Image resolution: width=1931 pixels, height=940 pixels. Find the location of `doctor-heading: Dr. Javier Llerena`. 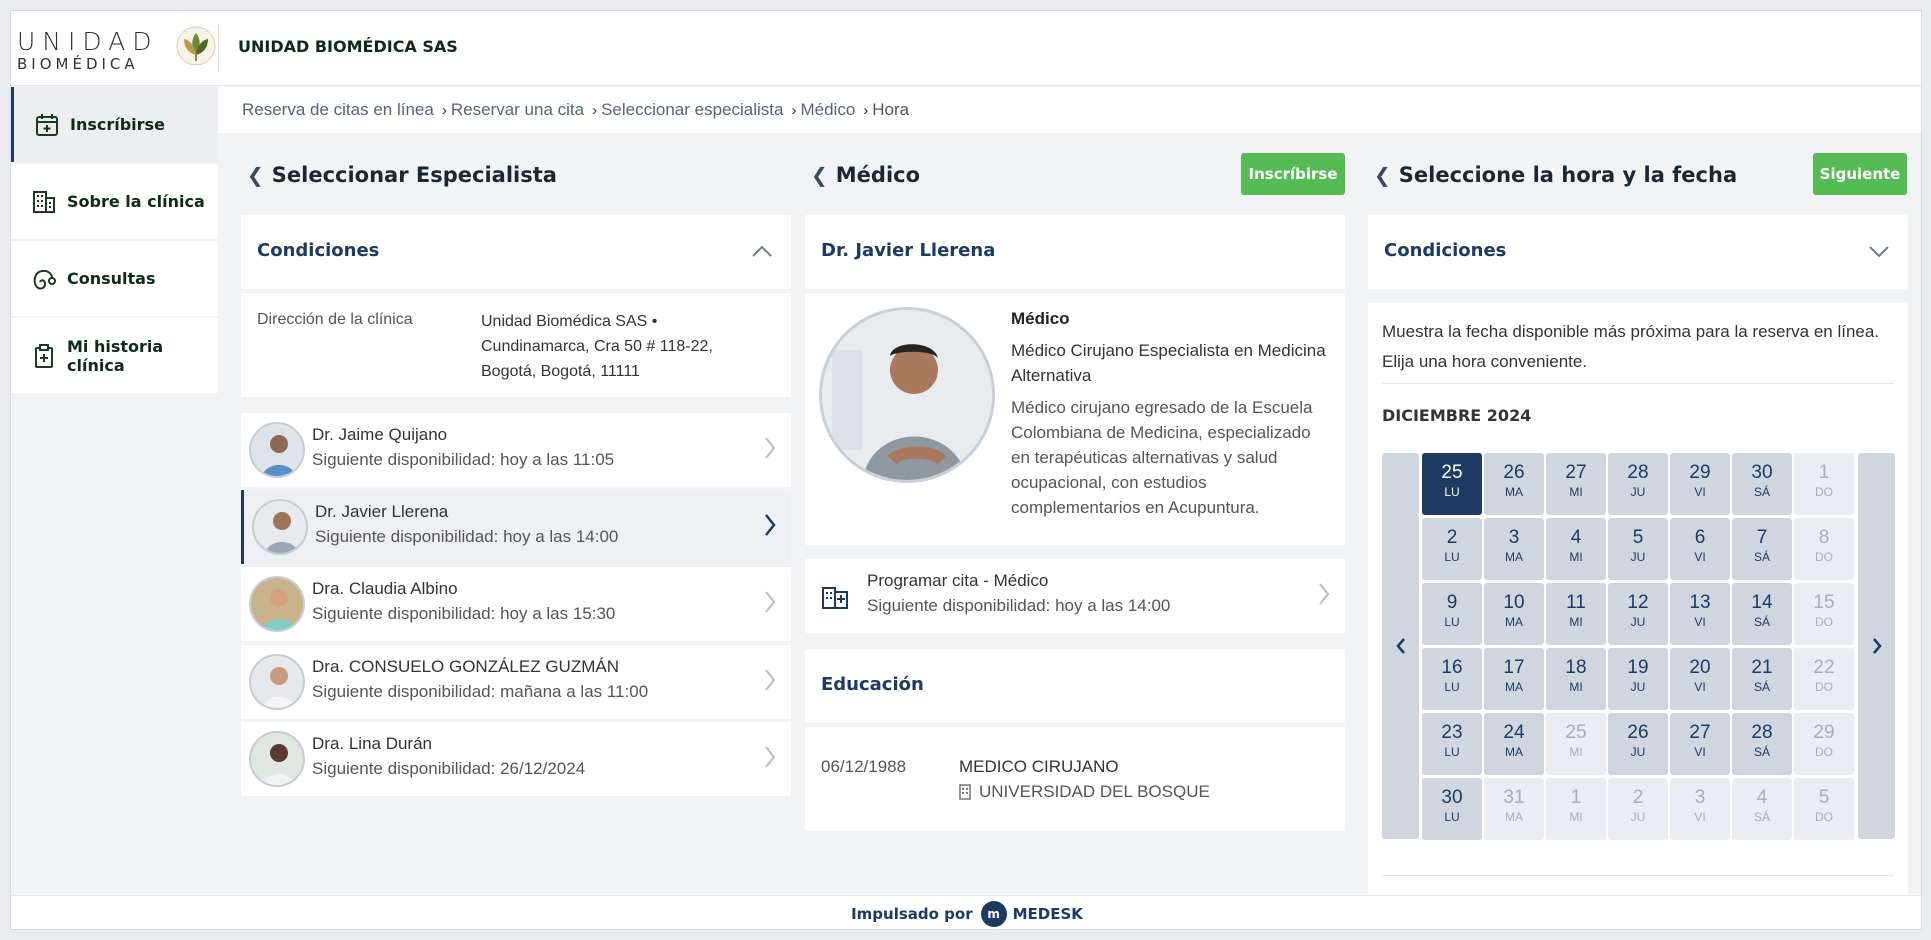

doctor-heading: Dr. Javier Llerena is located at coordinates (908, 250).